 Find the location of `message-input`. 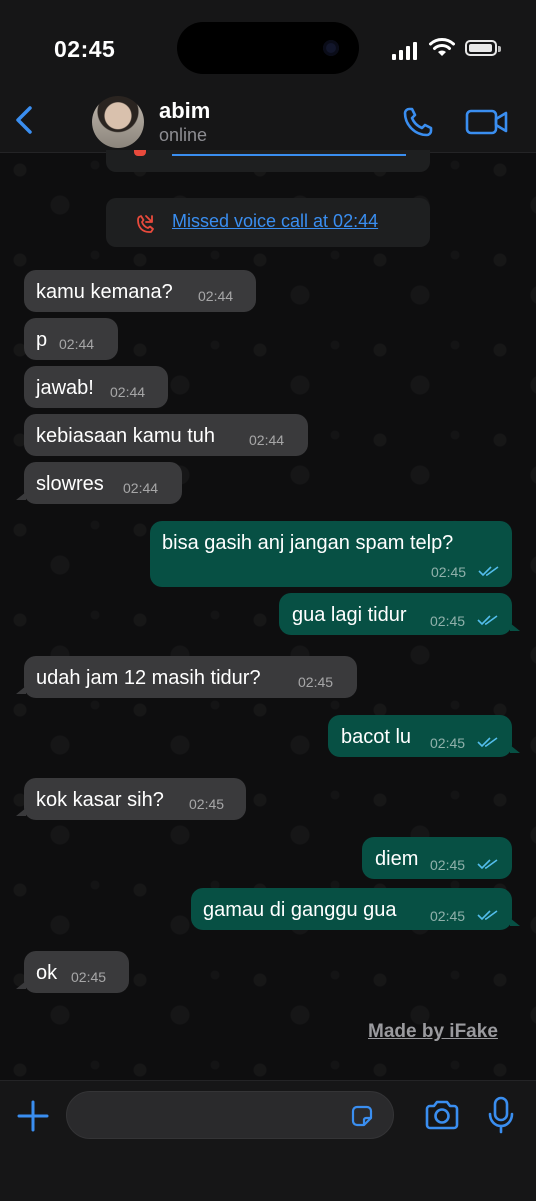

message-input is located at coordinates (230, 1115).